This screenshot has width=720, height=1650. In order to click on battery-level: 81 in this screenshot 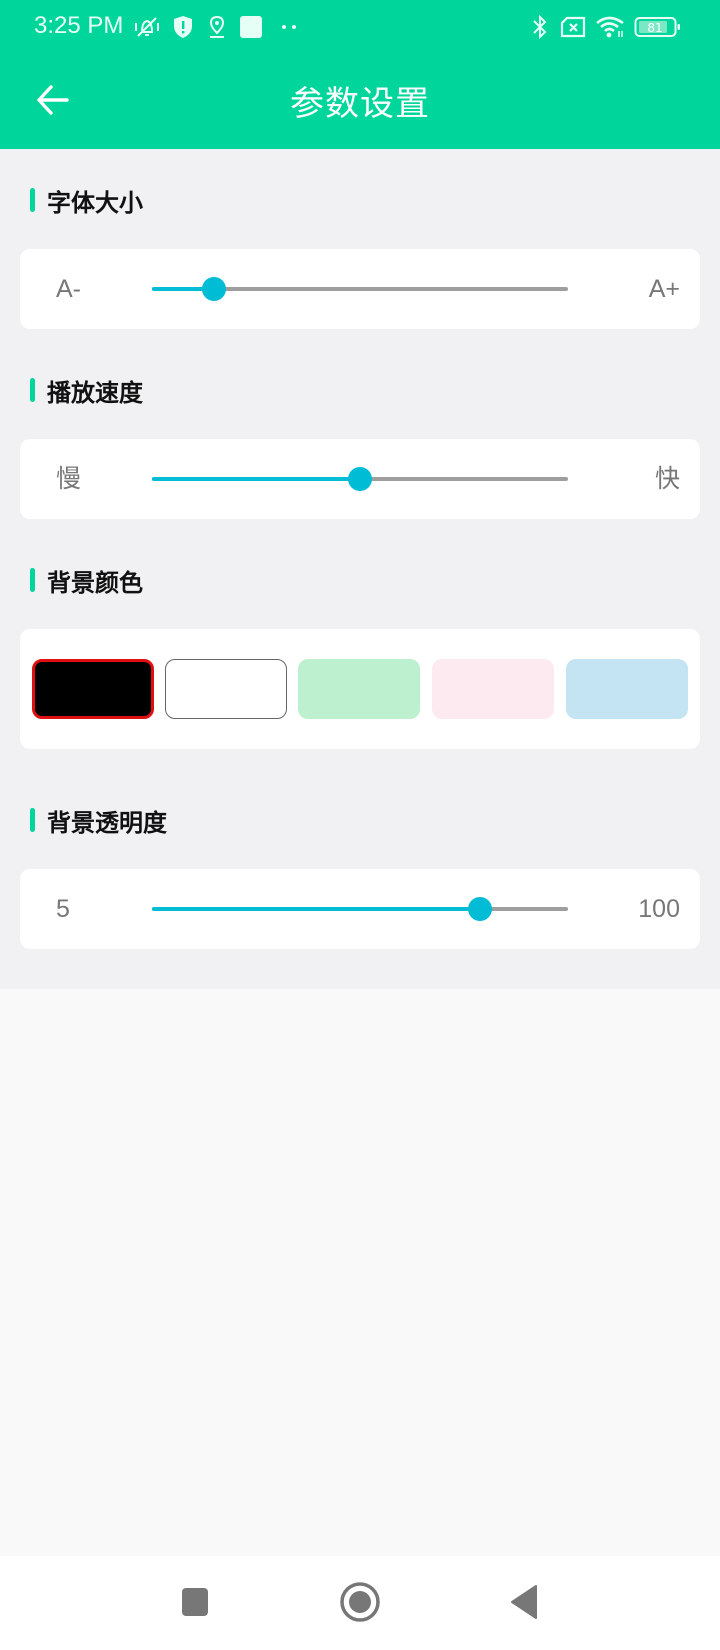, I will do `click(654, 28)`.